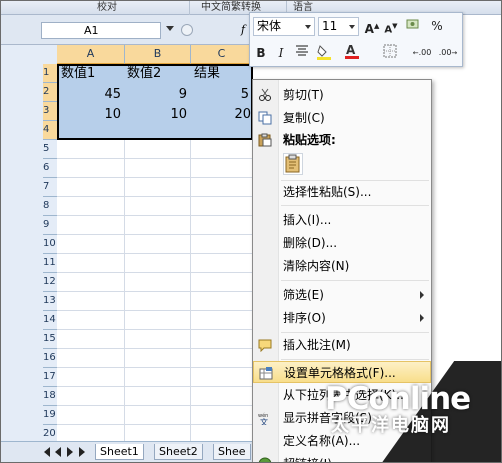 This screenshot has width=502, height=463. What do you see at coordinates (221, 114) in the screenshot?
I see `cell-c3: 20` at bounding box center [221, 114].